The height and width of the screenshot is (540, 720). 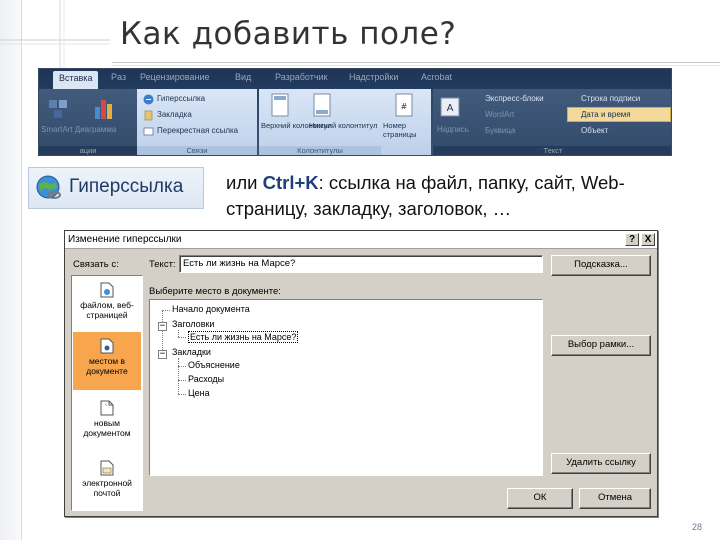 What do you see at coordinates (244, 182) in the screenshot?
I see `description-prefix: или` at bounding box center [244, 182].